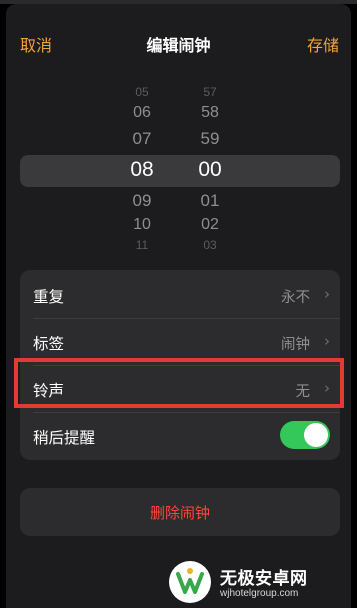 This screenshot has width=357, height=608. Describe the element at coordinates (295, 298) in the screenshot. I see `repeat-value: 永不` at that location.